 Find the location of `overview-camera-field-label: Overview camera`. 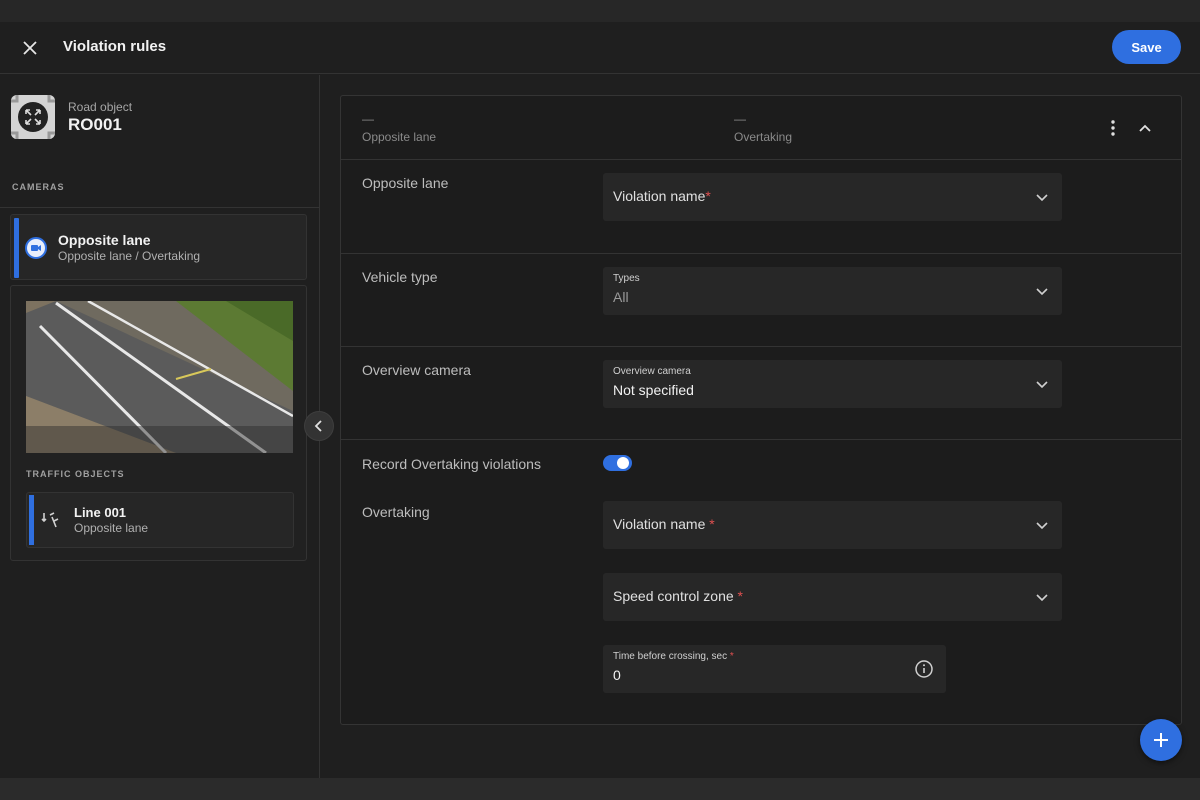

overview-camera-field-label: Overview camera is located at coordinates (652, 371).